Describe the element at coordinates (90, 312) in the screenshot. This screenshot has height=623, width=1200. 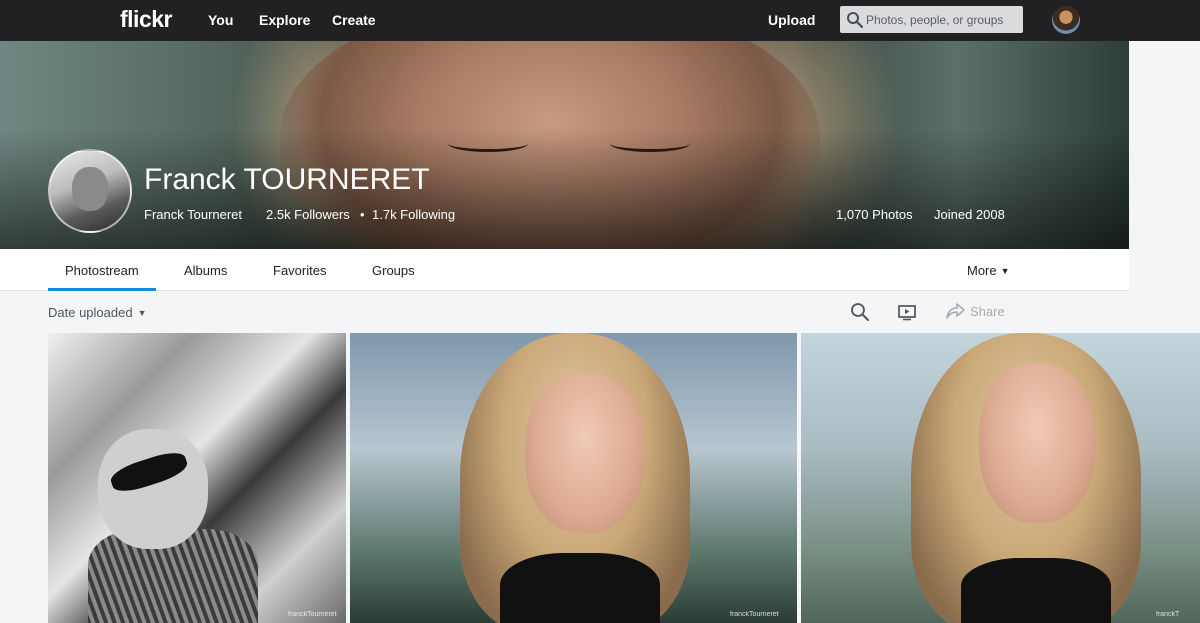
I see `sort-label: Date uploaded` at that location.